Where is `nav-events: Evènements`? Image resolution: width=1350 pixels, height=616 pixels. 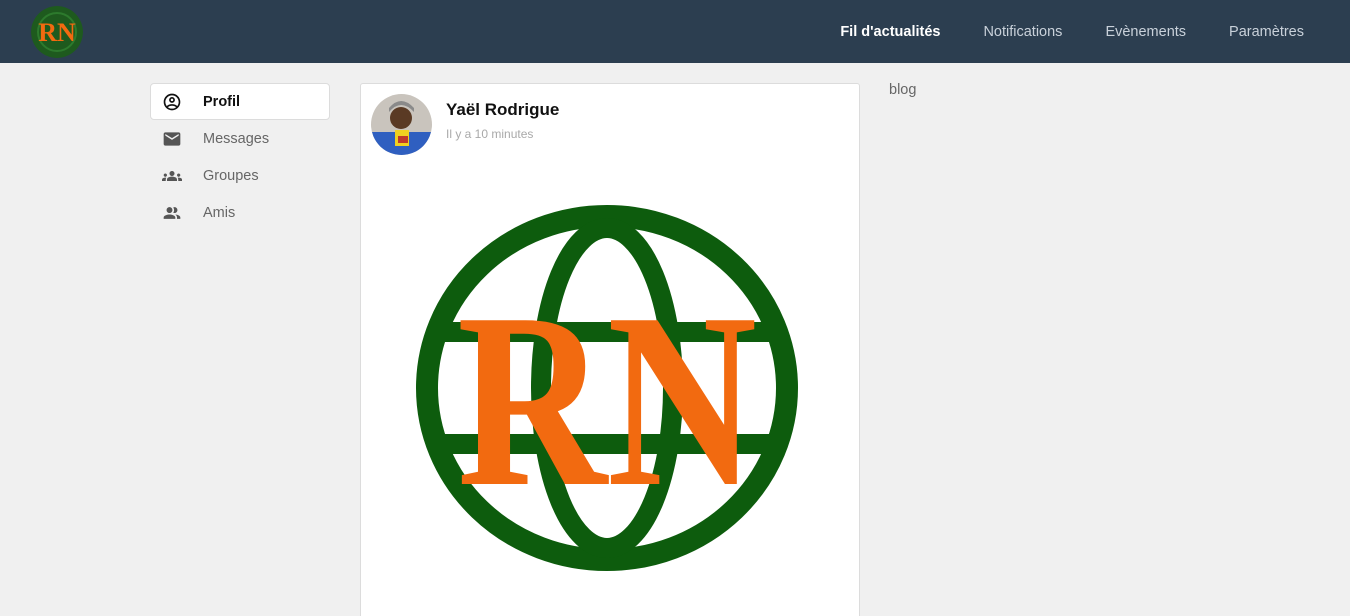
nav-events: Evènements is located at coordinates (1145, 32).